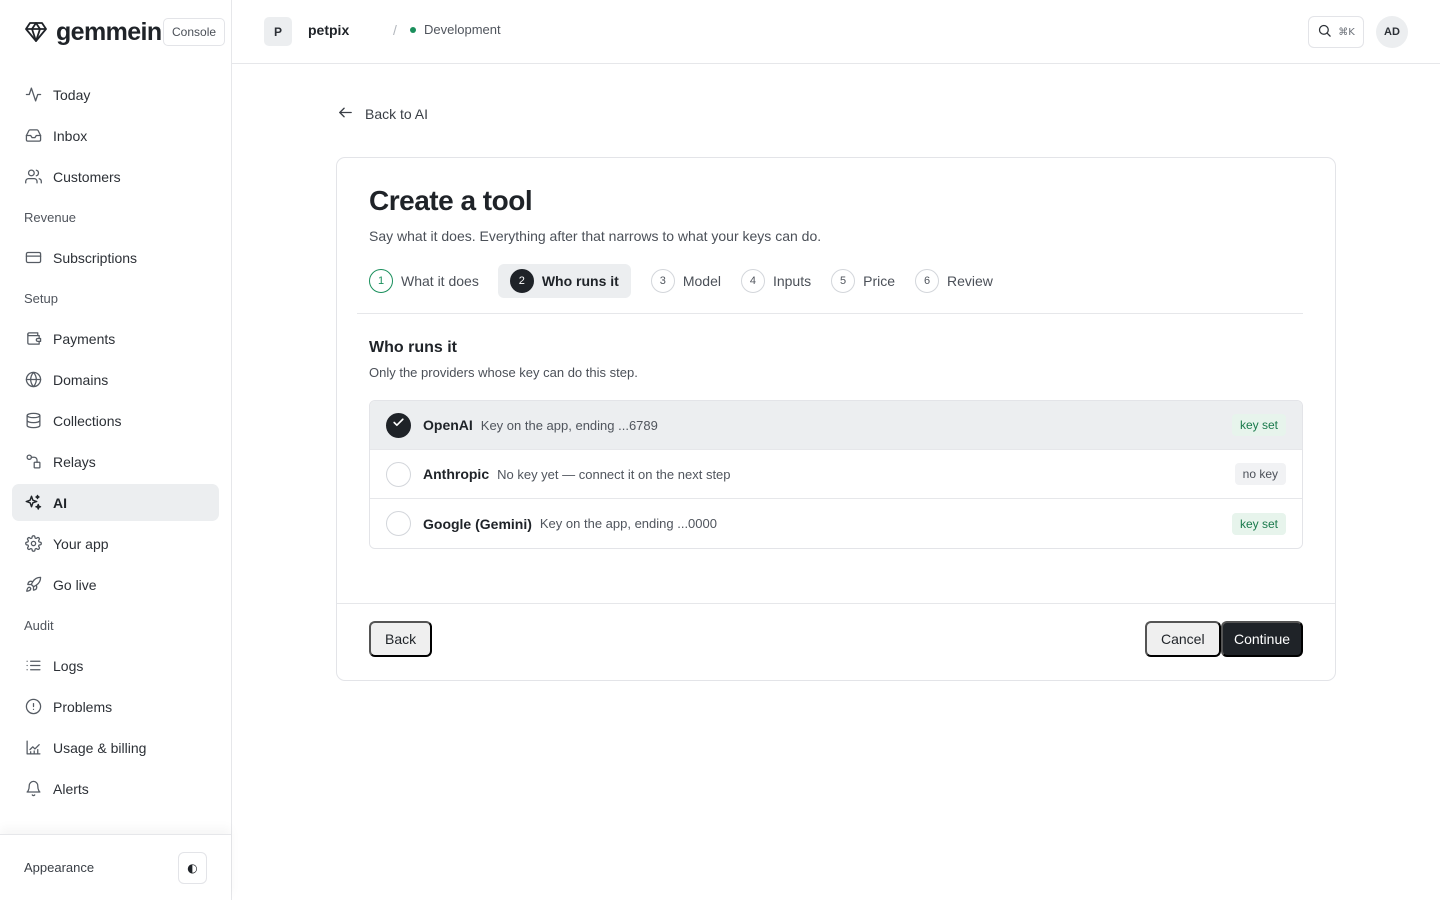 This screenshot has height=900, width=1440. Describe the element at coordinates (33, 380) in the screenshot. I see `globe-icon` at that location.